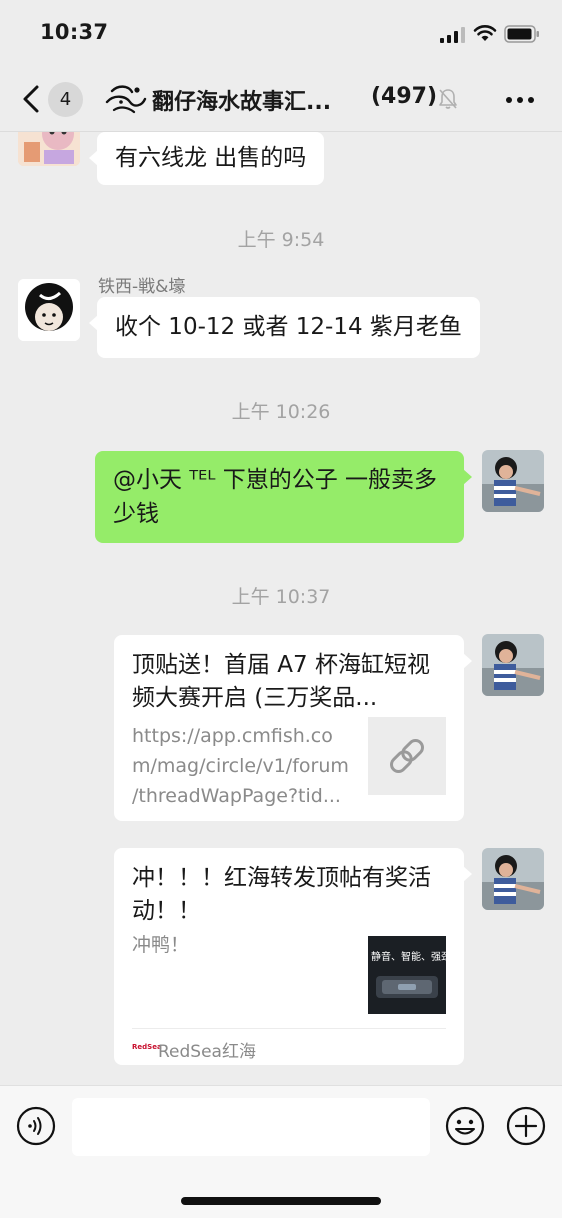 This screenshot has height=1218, width=562. Describe the element at coordinates (207, 1052) in the screenshot. I see `source-name: RedSea红海` at that location.